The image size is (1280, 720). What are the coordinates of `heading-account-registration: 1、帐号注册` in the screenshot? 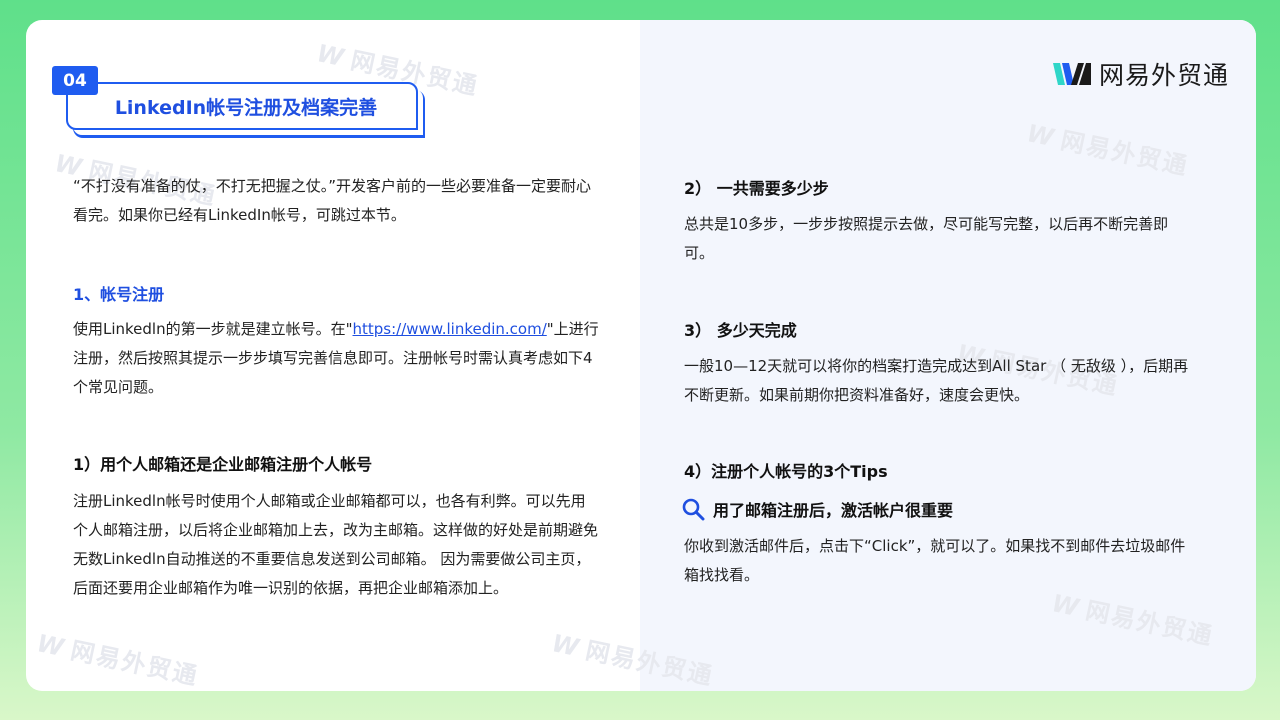 It's located at (119, 294).